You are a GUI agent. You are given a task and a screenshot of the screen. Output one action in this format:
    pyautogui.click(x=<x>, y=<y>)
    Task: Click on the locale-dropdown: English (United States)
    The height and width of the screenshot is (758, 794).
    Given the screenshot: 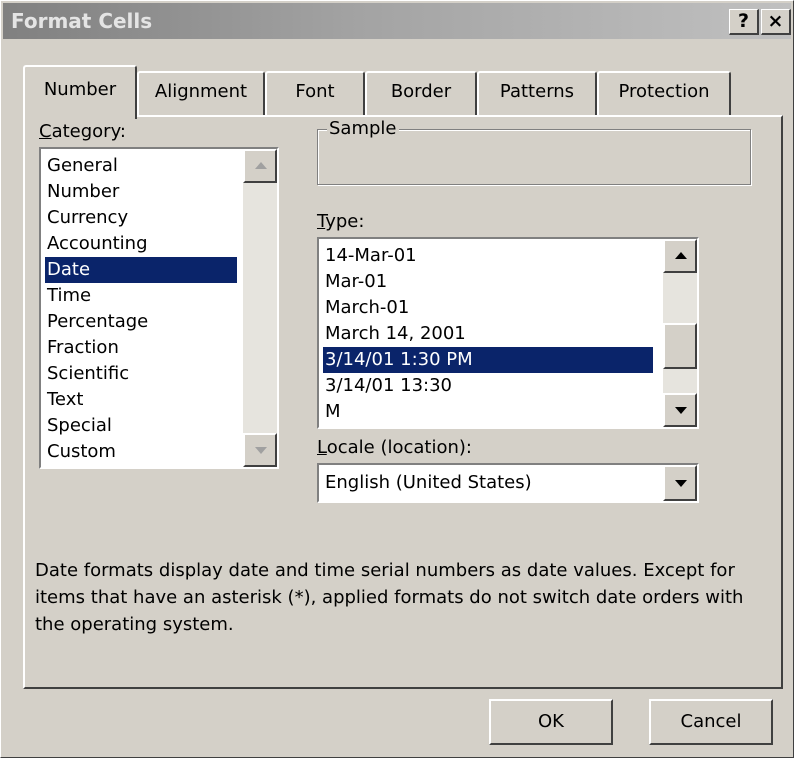 What is the action you would take?
    pyautogui.click(x=508, y=483)
    